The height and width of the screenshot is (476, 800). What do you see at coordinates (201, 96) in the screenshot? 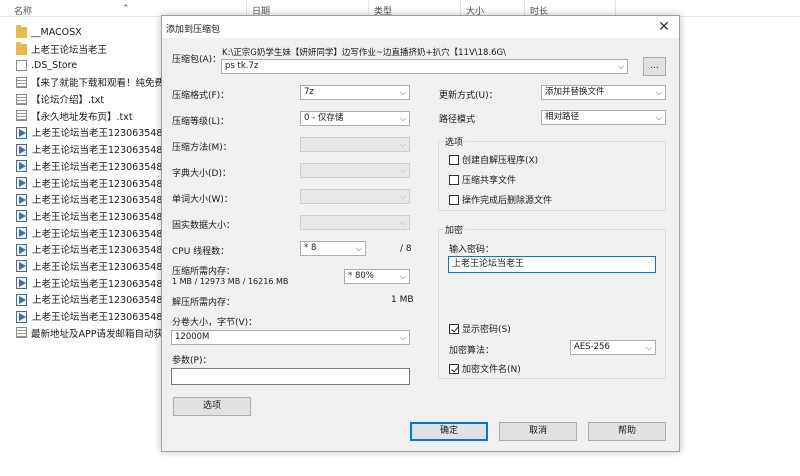
I see `format-label: 压缩格式(F)：` at bounding box center [201, 96].